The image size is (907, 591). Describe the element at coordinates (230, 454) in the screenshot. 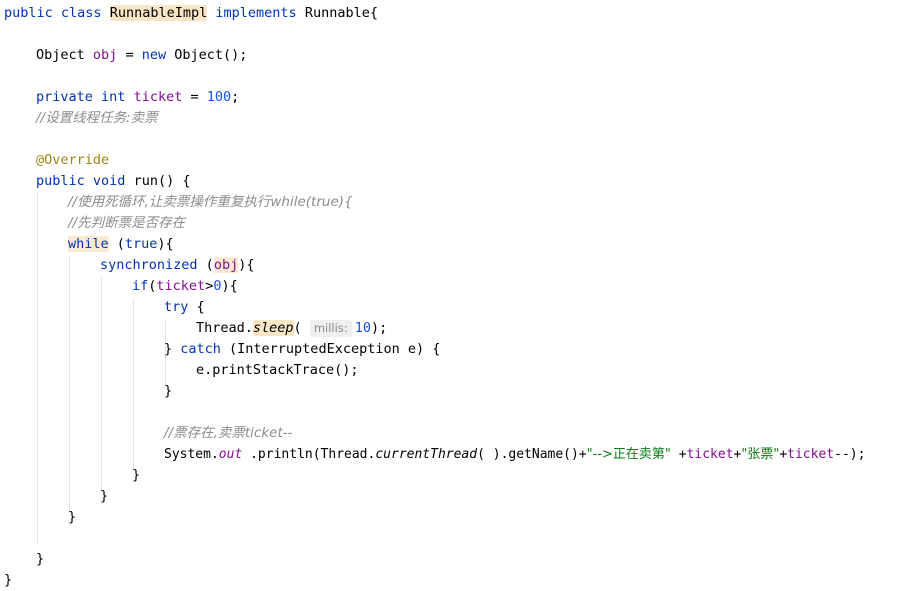

I see `static-field: out` at that location.